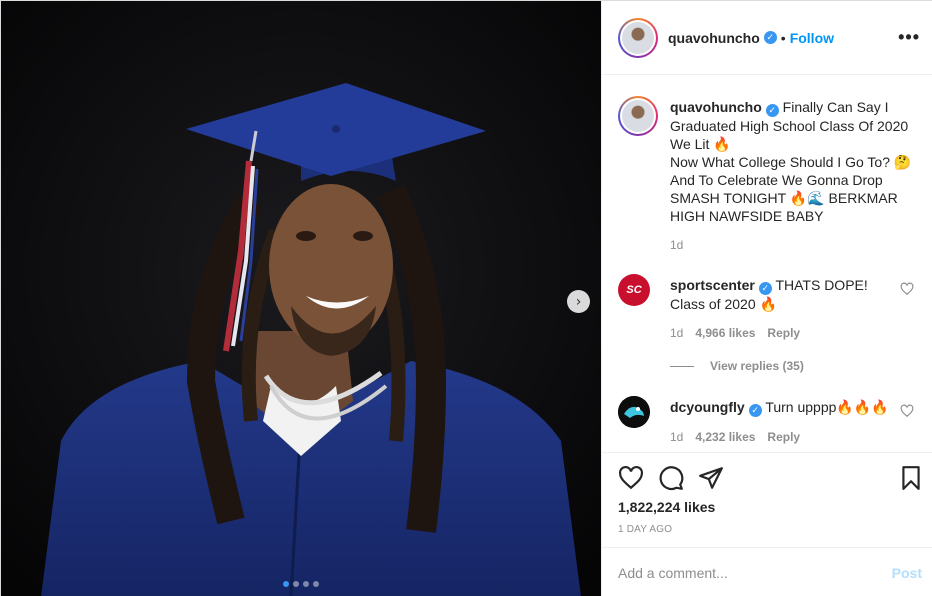 The height and width of the screenshot is (596, 932). Describe the element at coordinates (911, 478) in the screenshot. I see `bookmark-icon` at that location.